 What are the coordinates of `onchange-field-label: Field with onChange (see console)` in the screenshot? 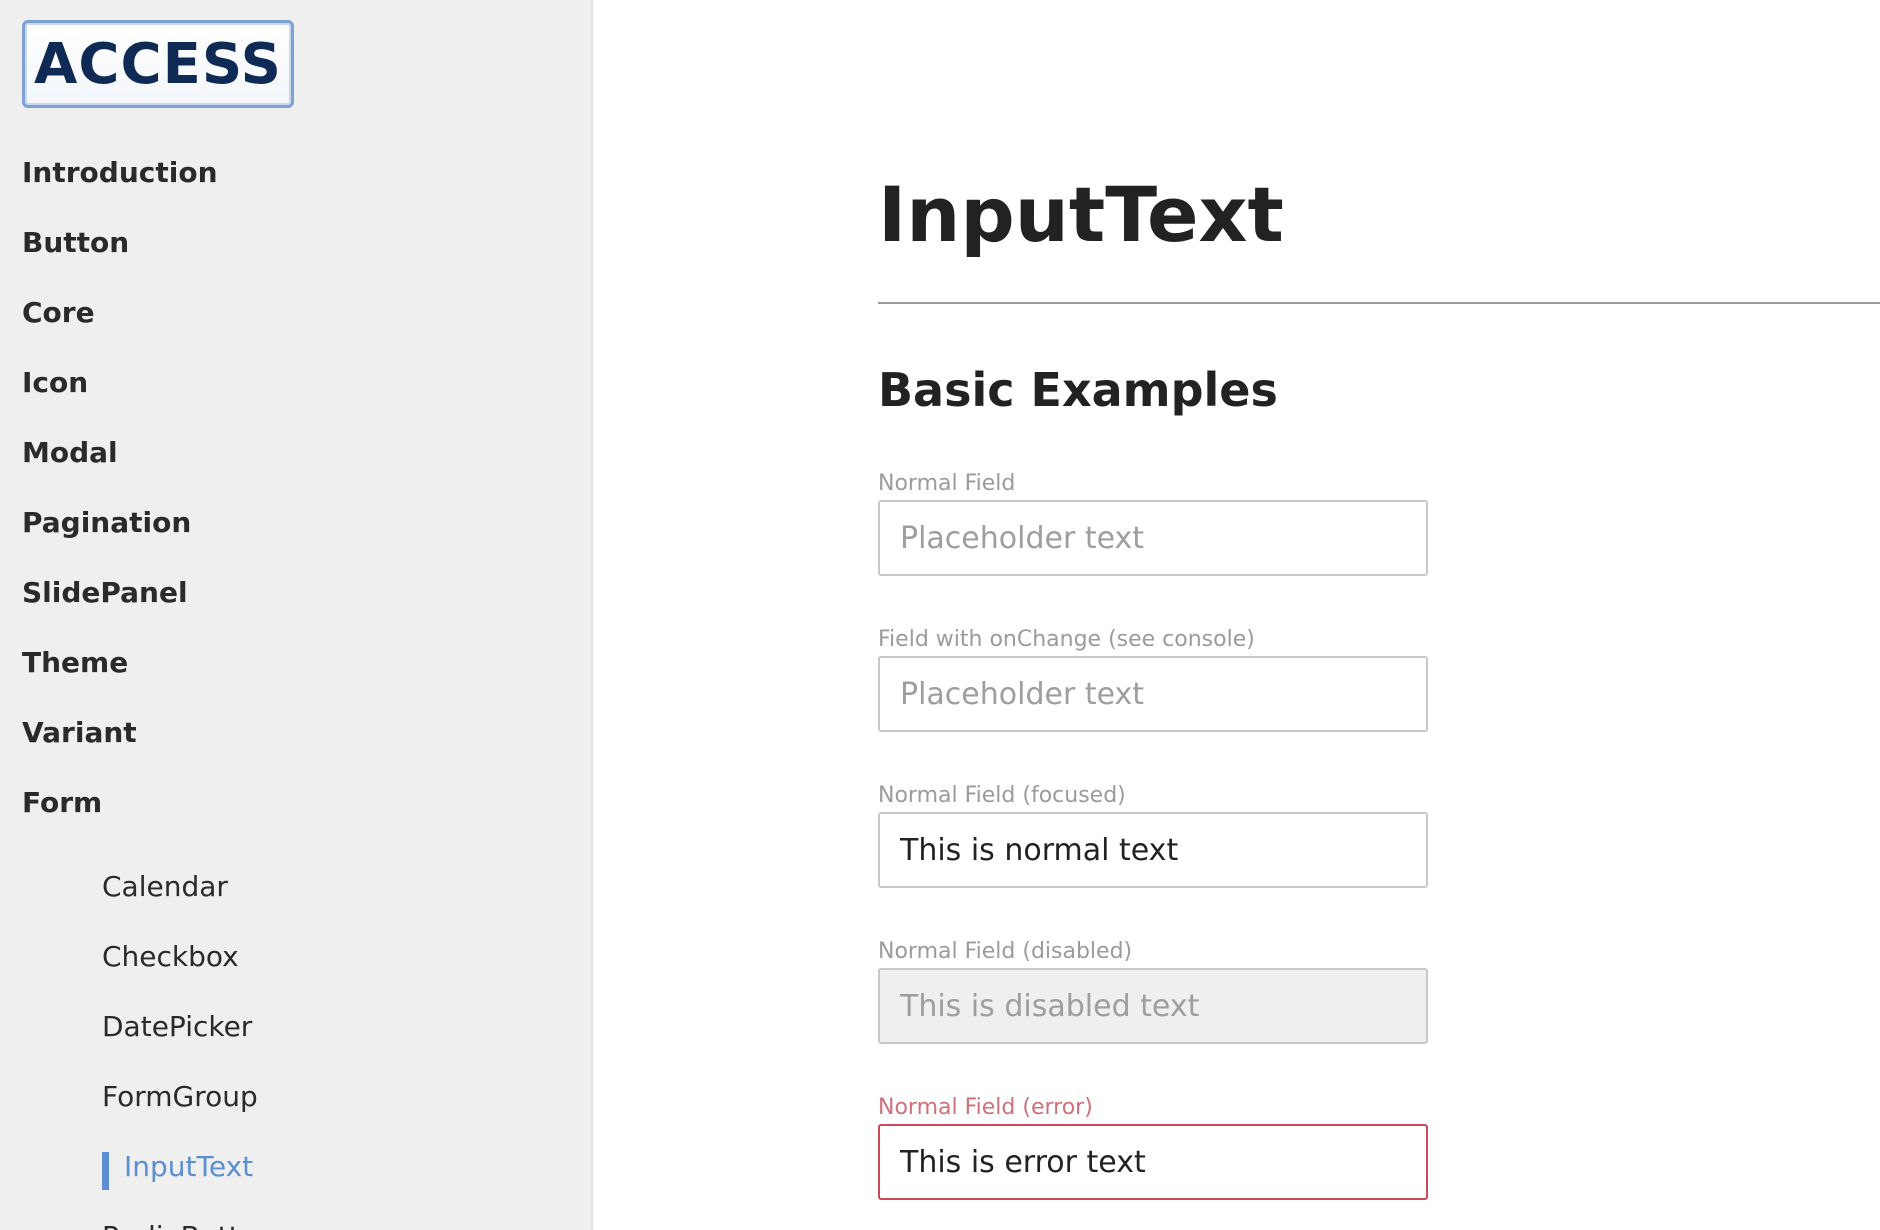 It's located at (1066, 639).